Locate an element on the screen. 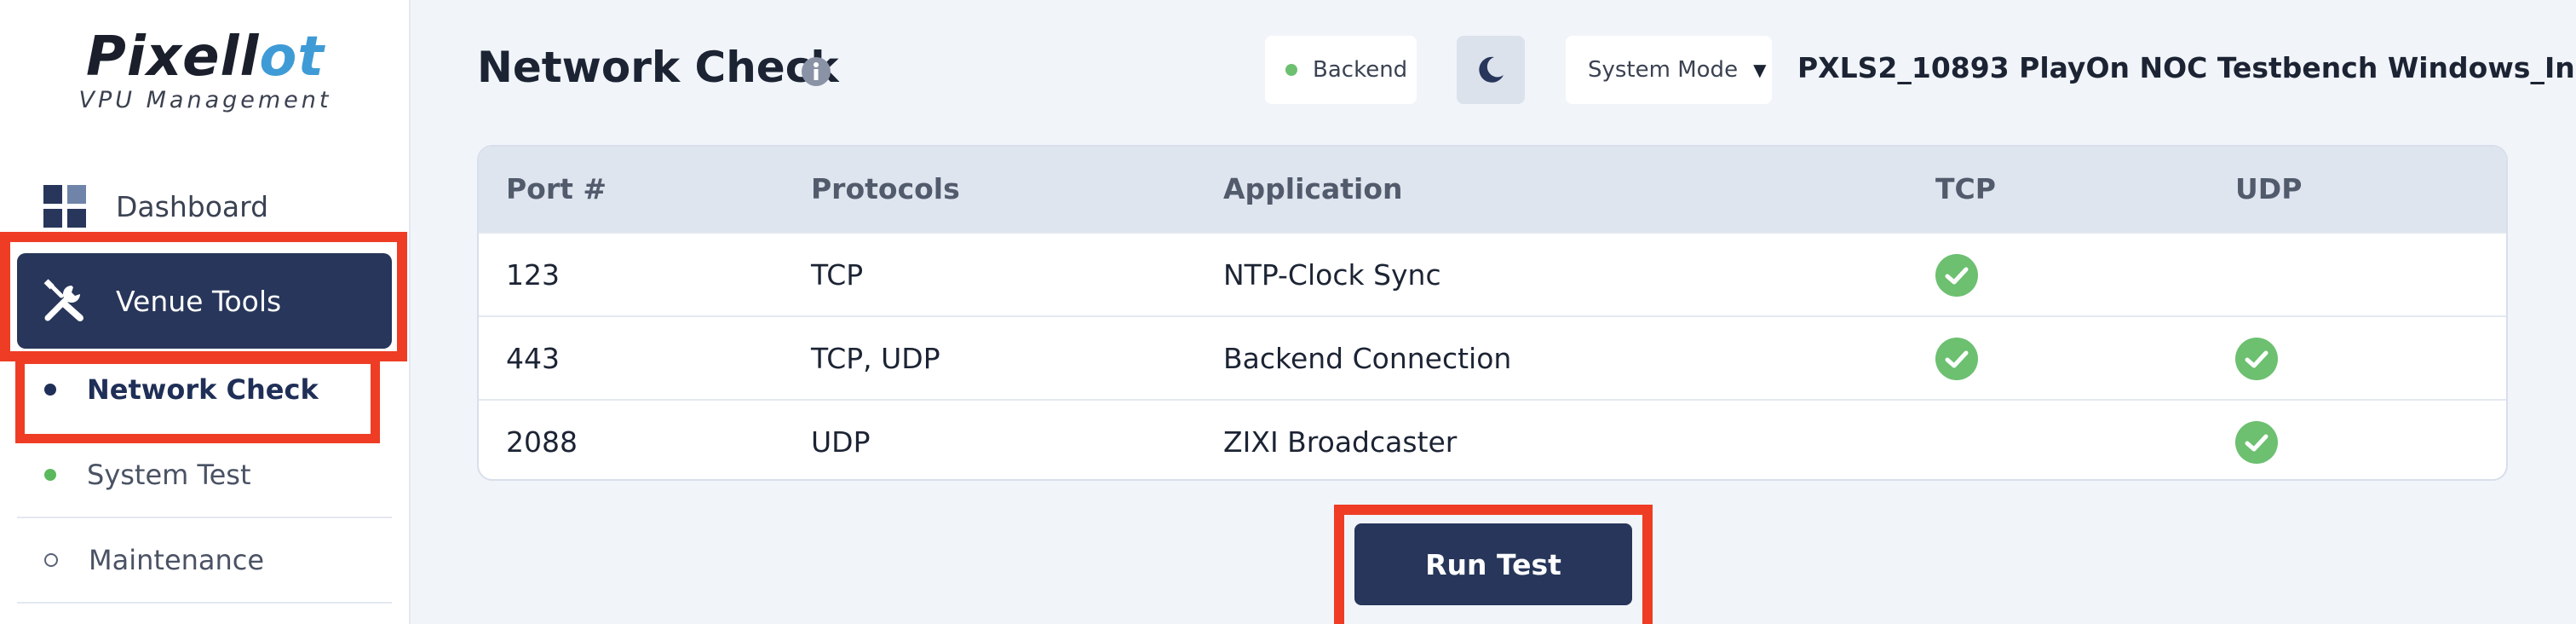  table-header: Port # Protocols Application TCP UDP is located at coordinates (1493, 189).